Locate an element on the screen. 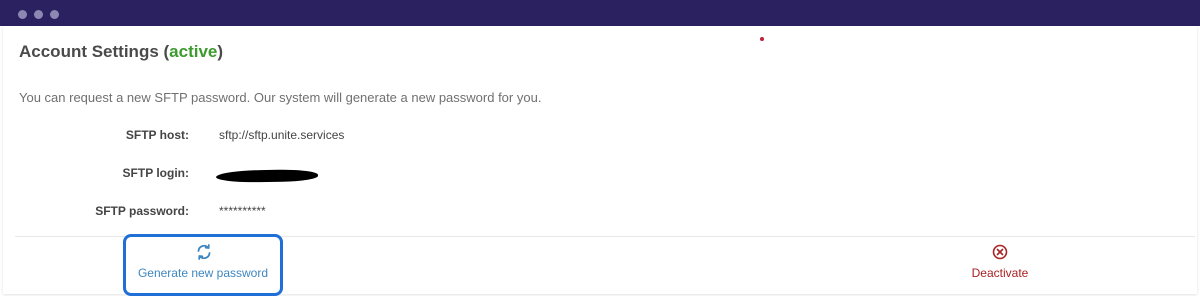  sftp-host-row: SFTP host: sftp://sftp.unite.services is located at coordinates (203, 137).